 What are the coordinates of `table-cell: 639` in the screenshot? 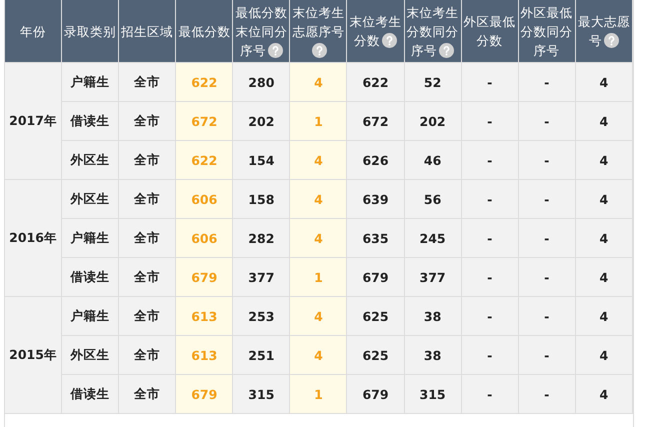 It's located at (375, 199).